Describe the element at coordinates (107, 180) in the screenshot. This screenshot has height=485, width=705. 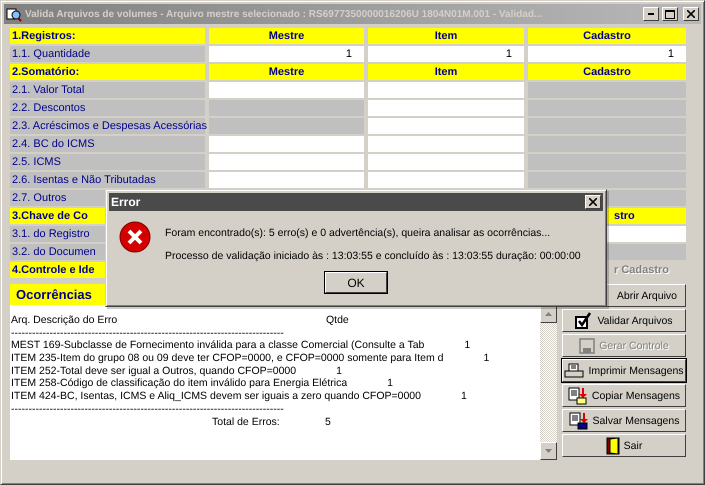
I see `row-label: 2.6. Isentas e Não Tributadas` at that location.